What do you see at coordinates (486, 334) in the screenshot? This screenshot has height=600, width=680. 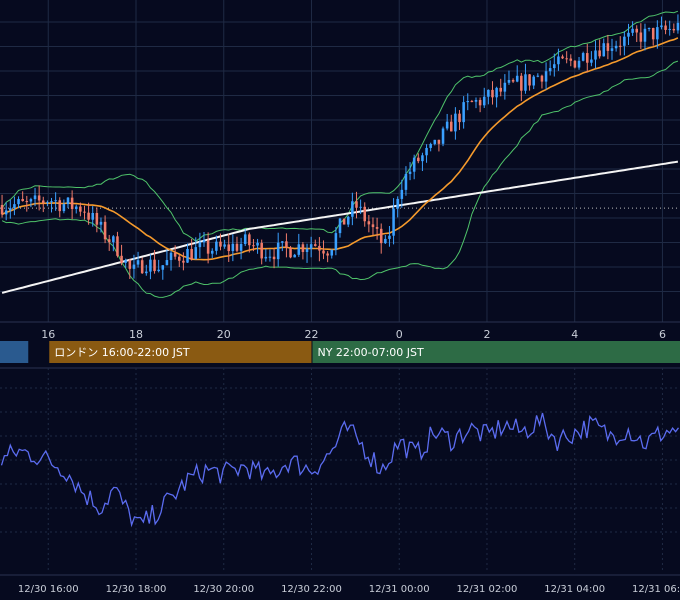 I see `price-x-tick-label: 2` at bounding box center [486, 334].